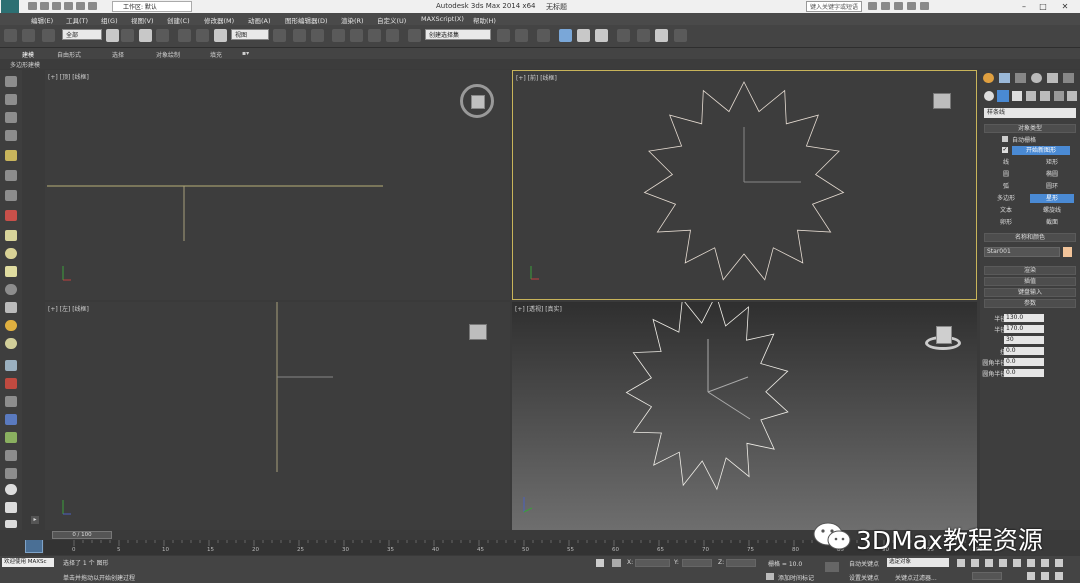 The image size is (1080, 583). What do you see at coordinates (11, 289) in the screenshot?
I see `torus-icon` at bounding box center [11, 289].